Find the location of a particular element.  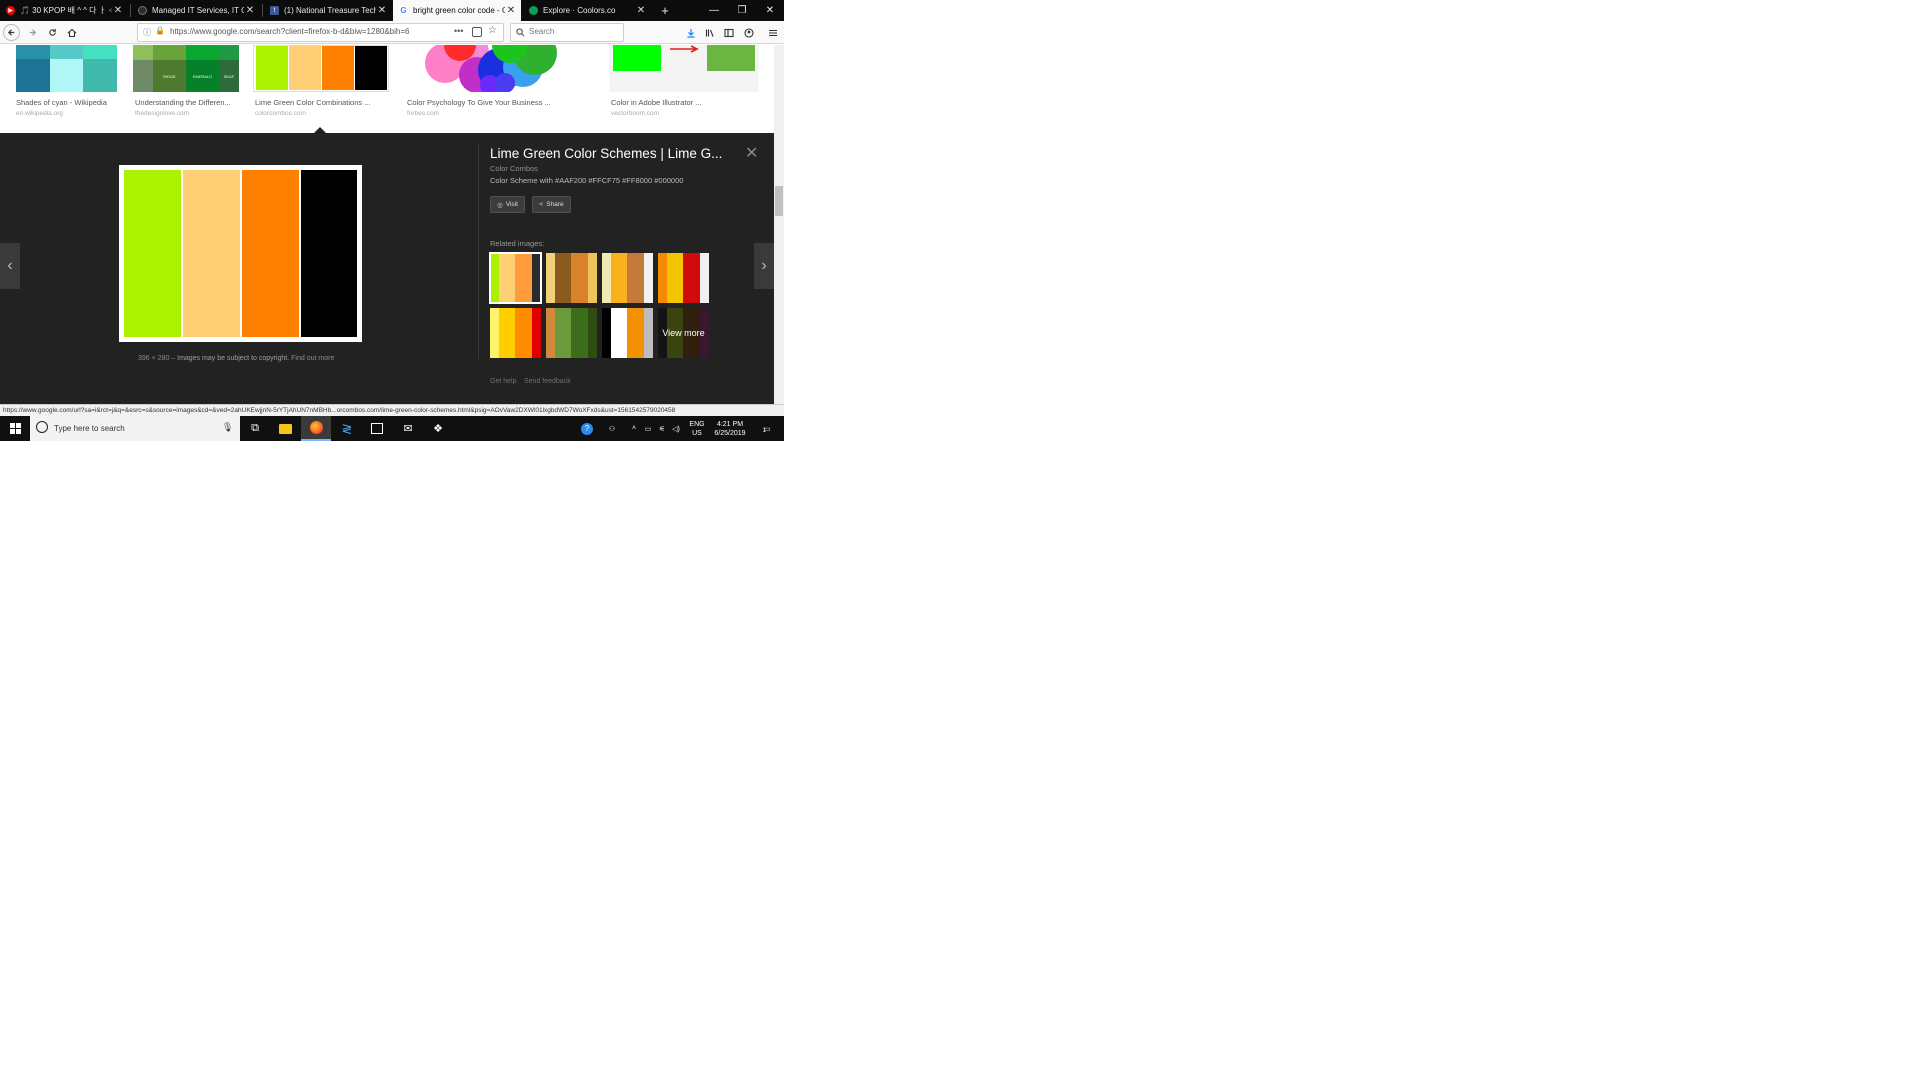

result-title: Shades of cyan - Wikipedia is located at coordinates (61, 102).